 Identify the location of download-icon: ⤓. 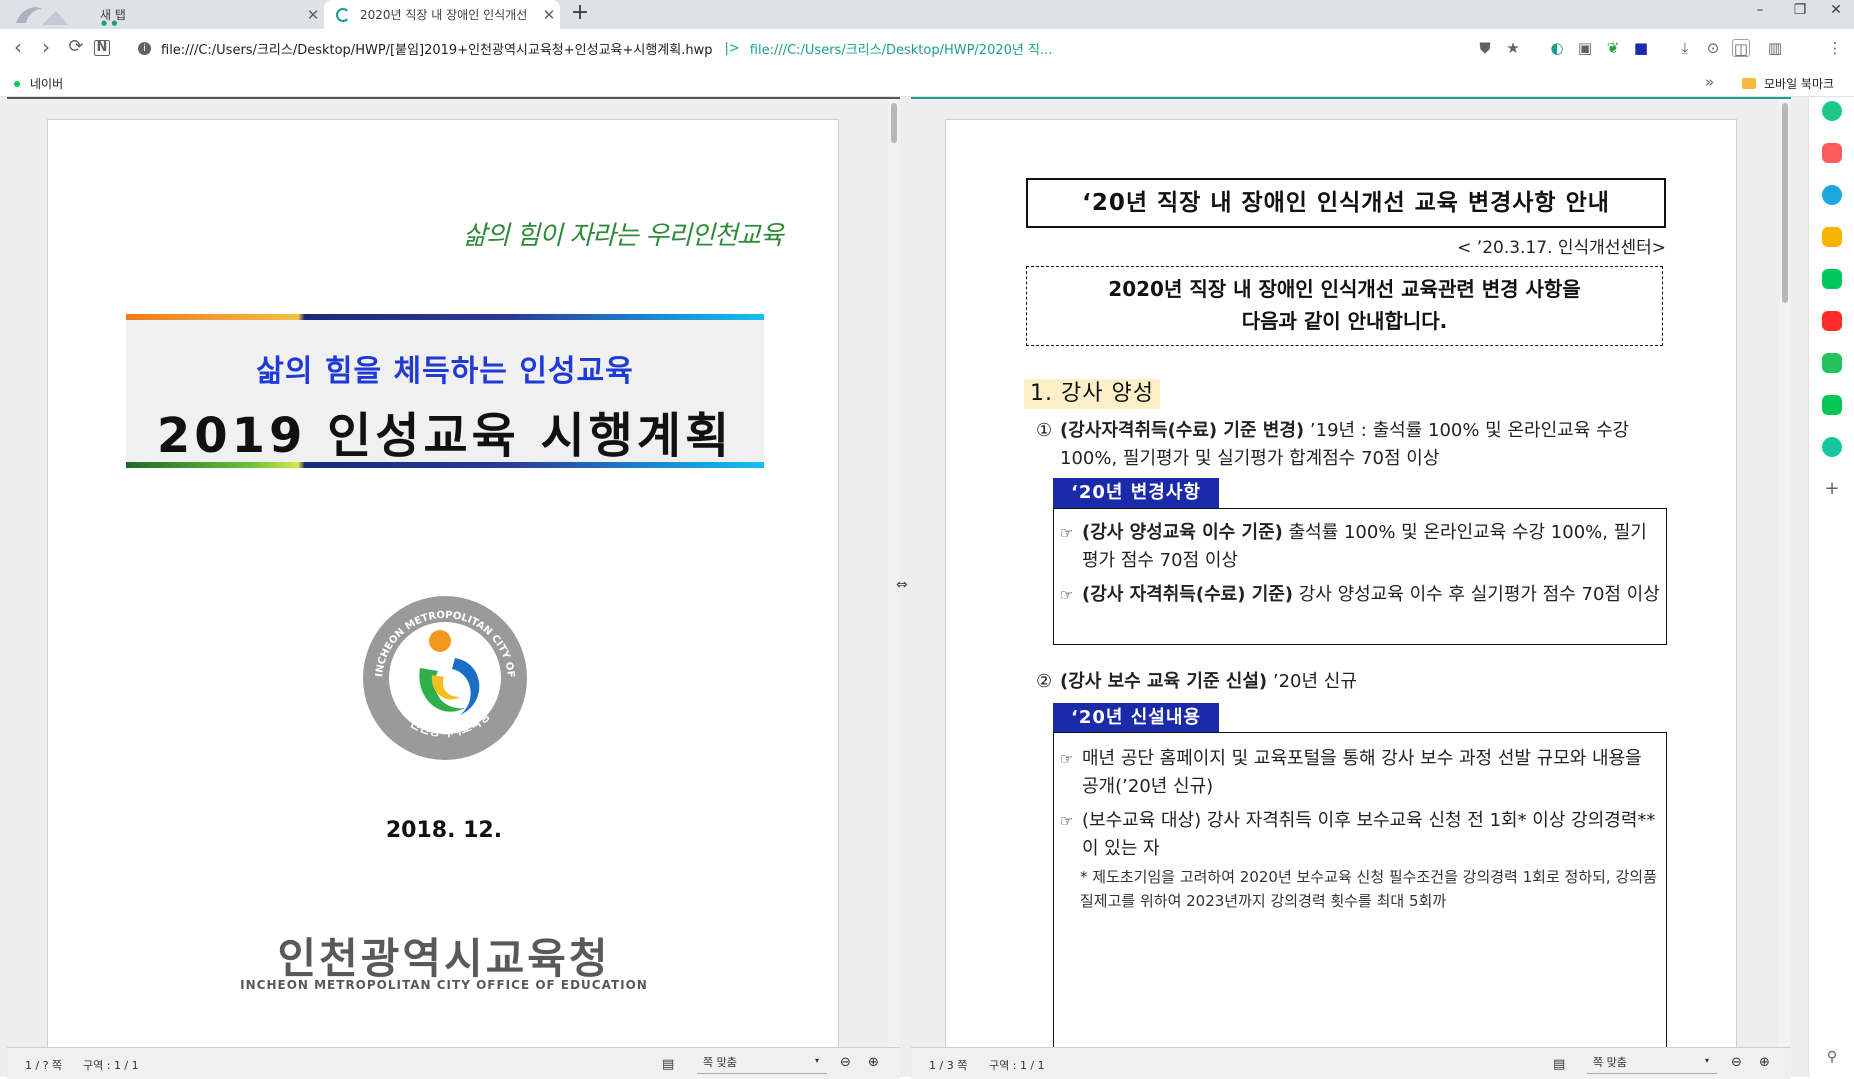
(1685, 48).